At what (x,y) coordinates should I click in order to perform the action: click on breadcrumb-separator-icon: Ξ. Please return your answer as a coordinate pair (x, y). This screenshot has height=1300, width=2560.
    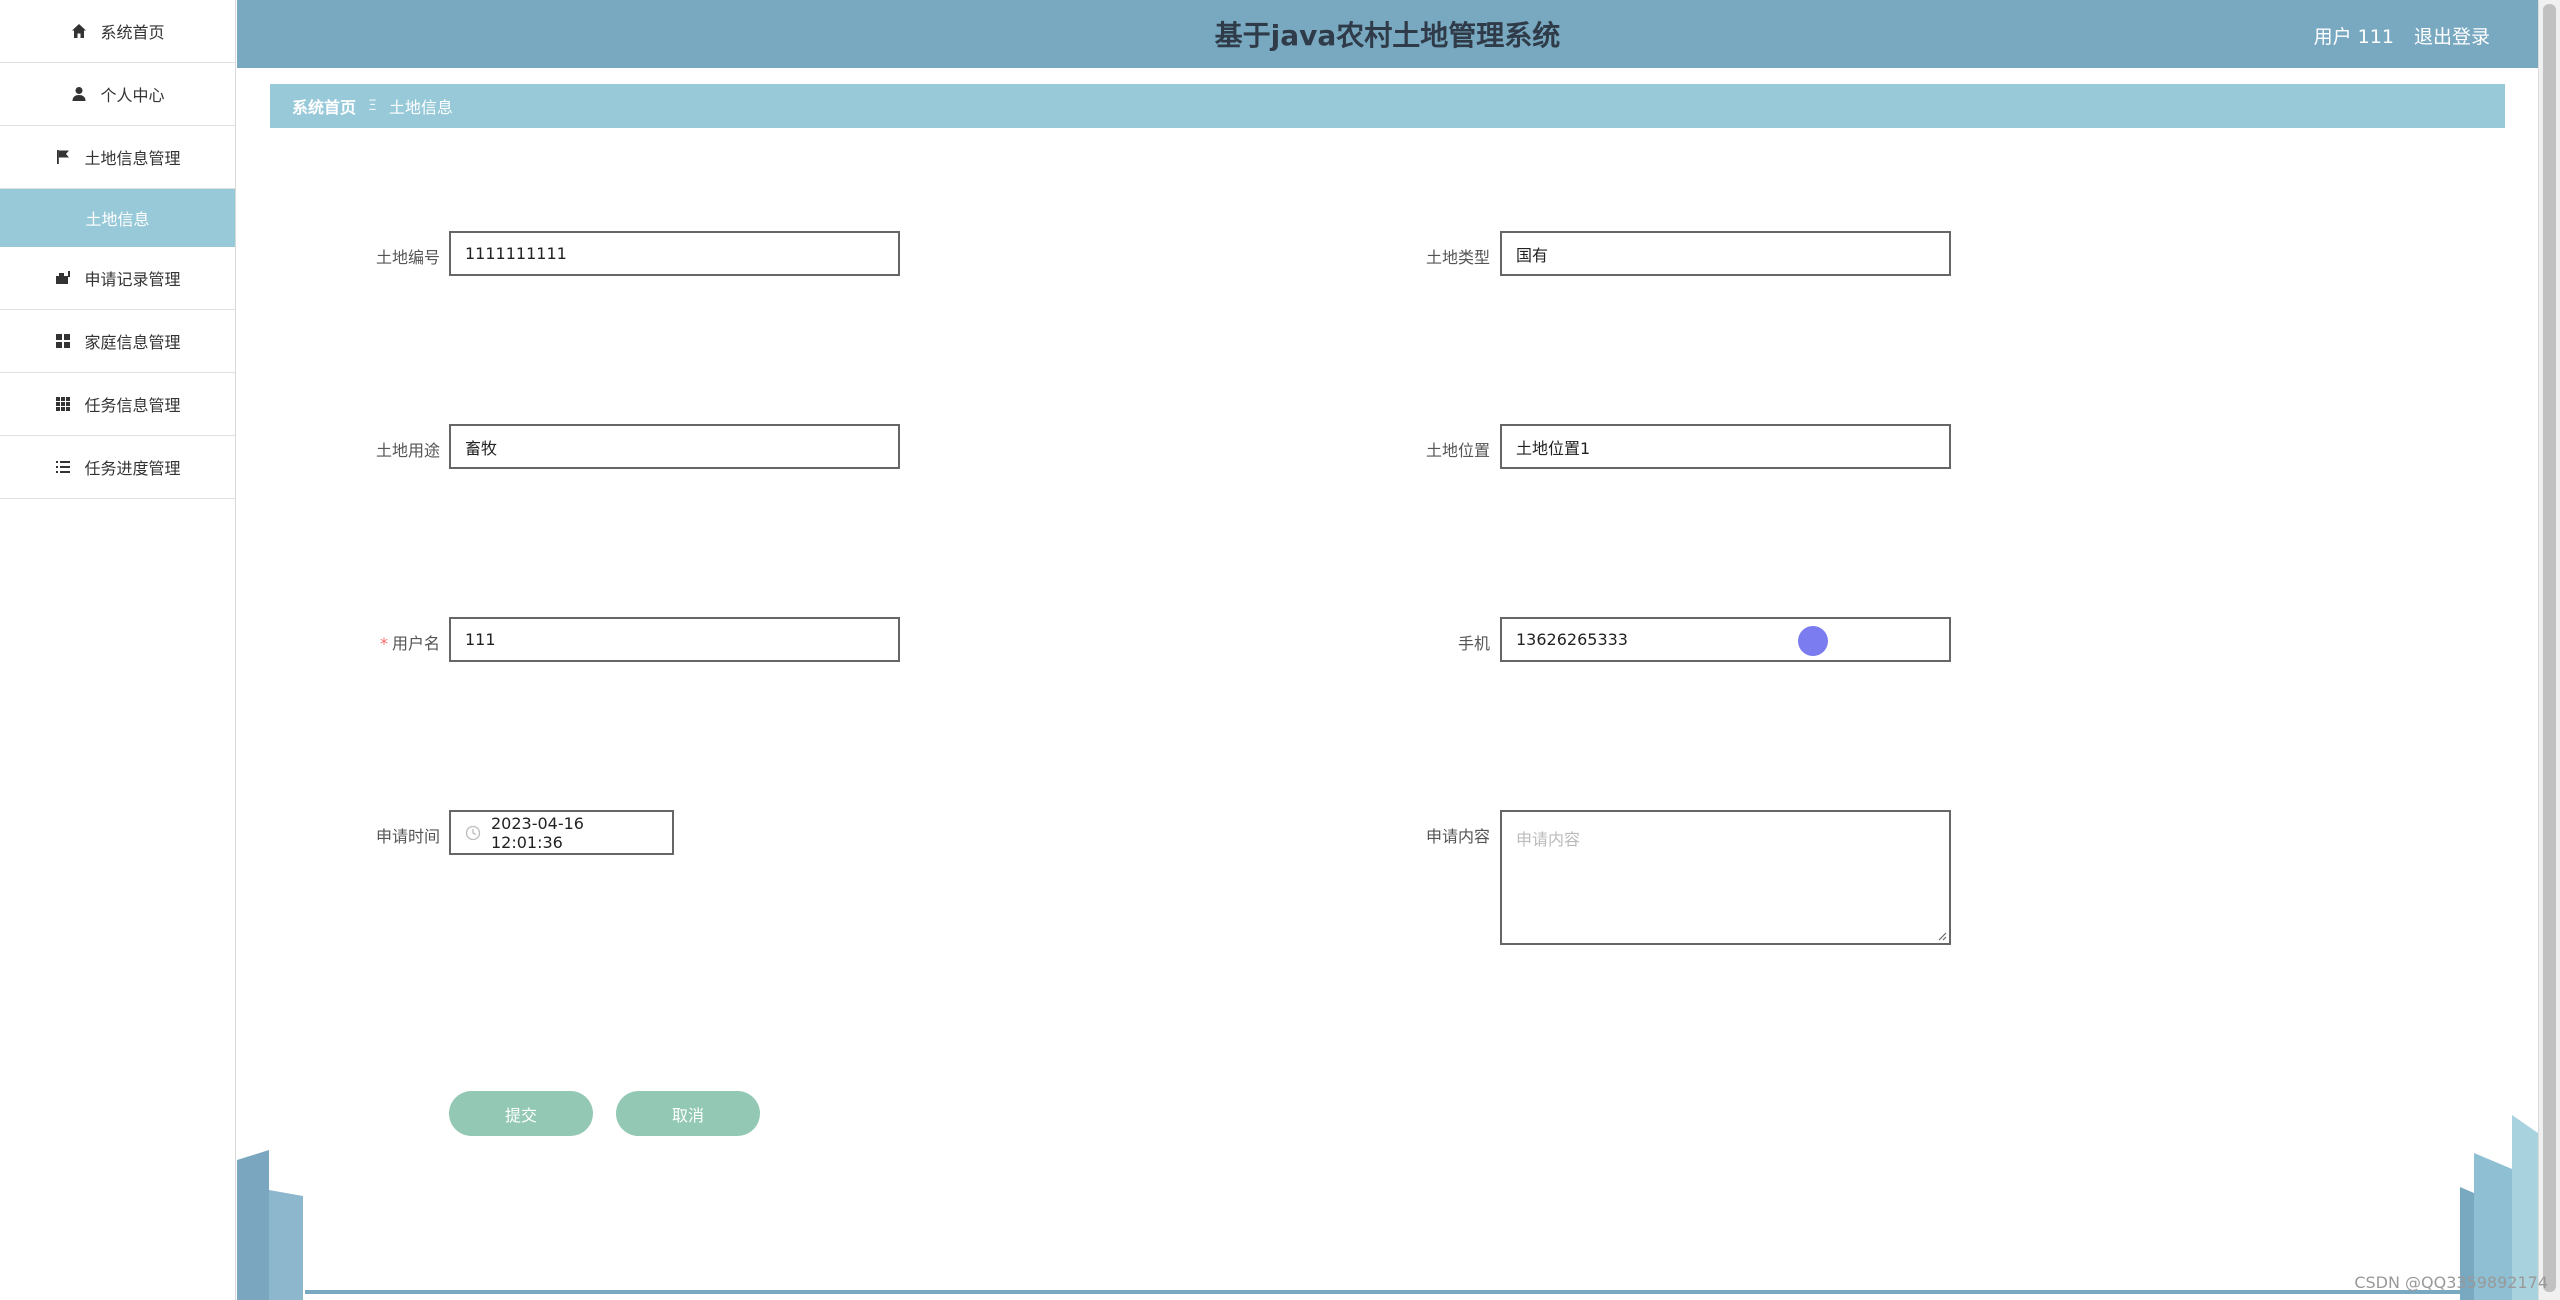
    Looking at the image, I should click on (372, 106).